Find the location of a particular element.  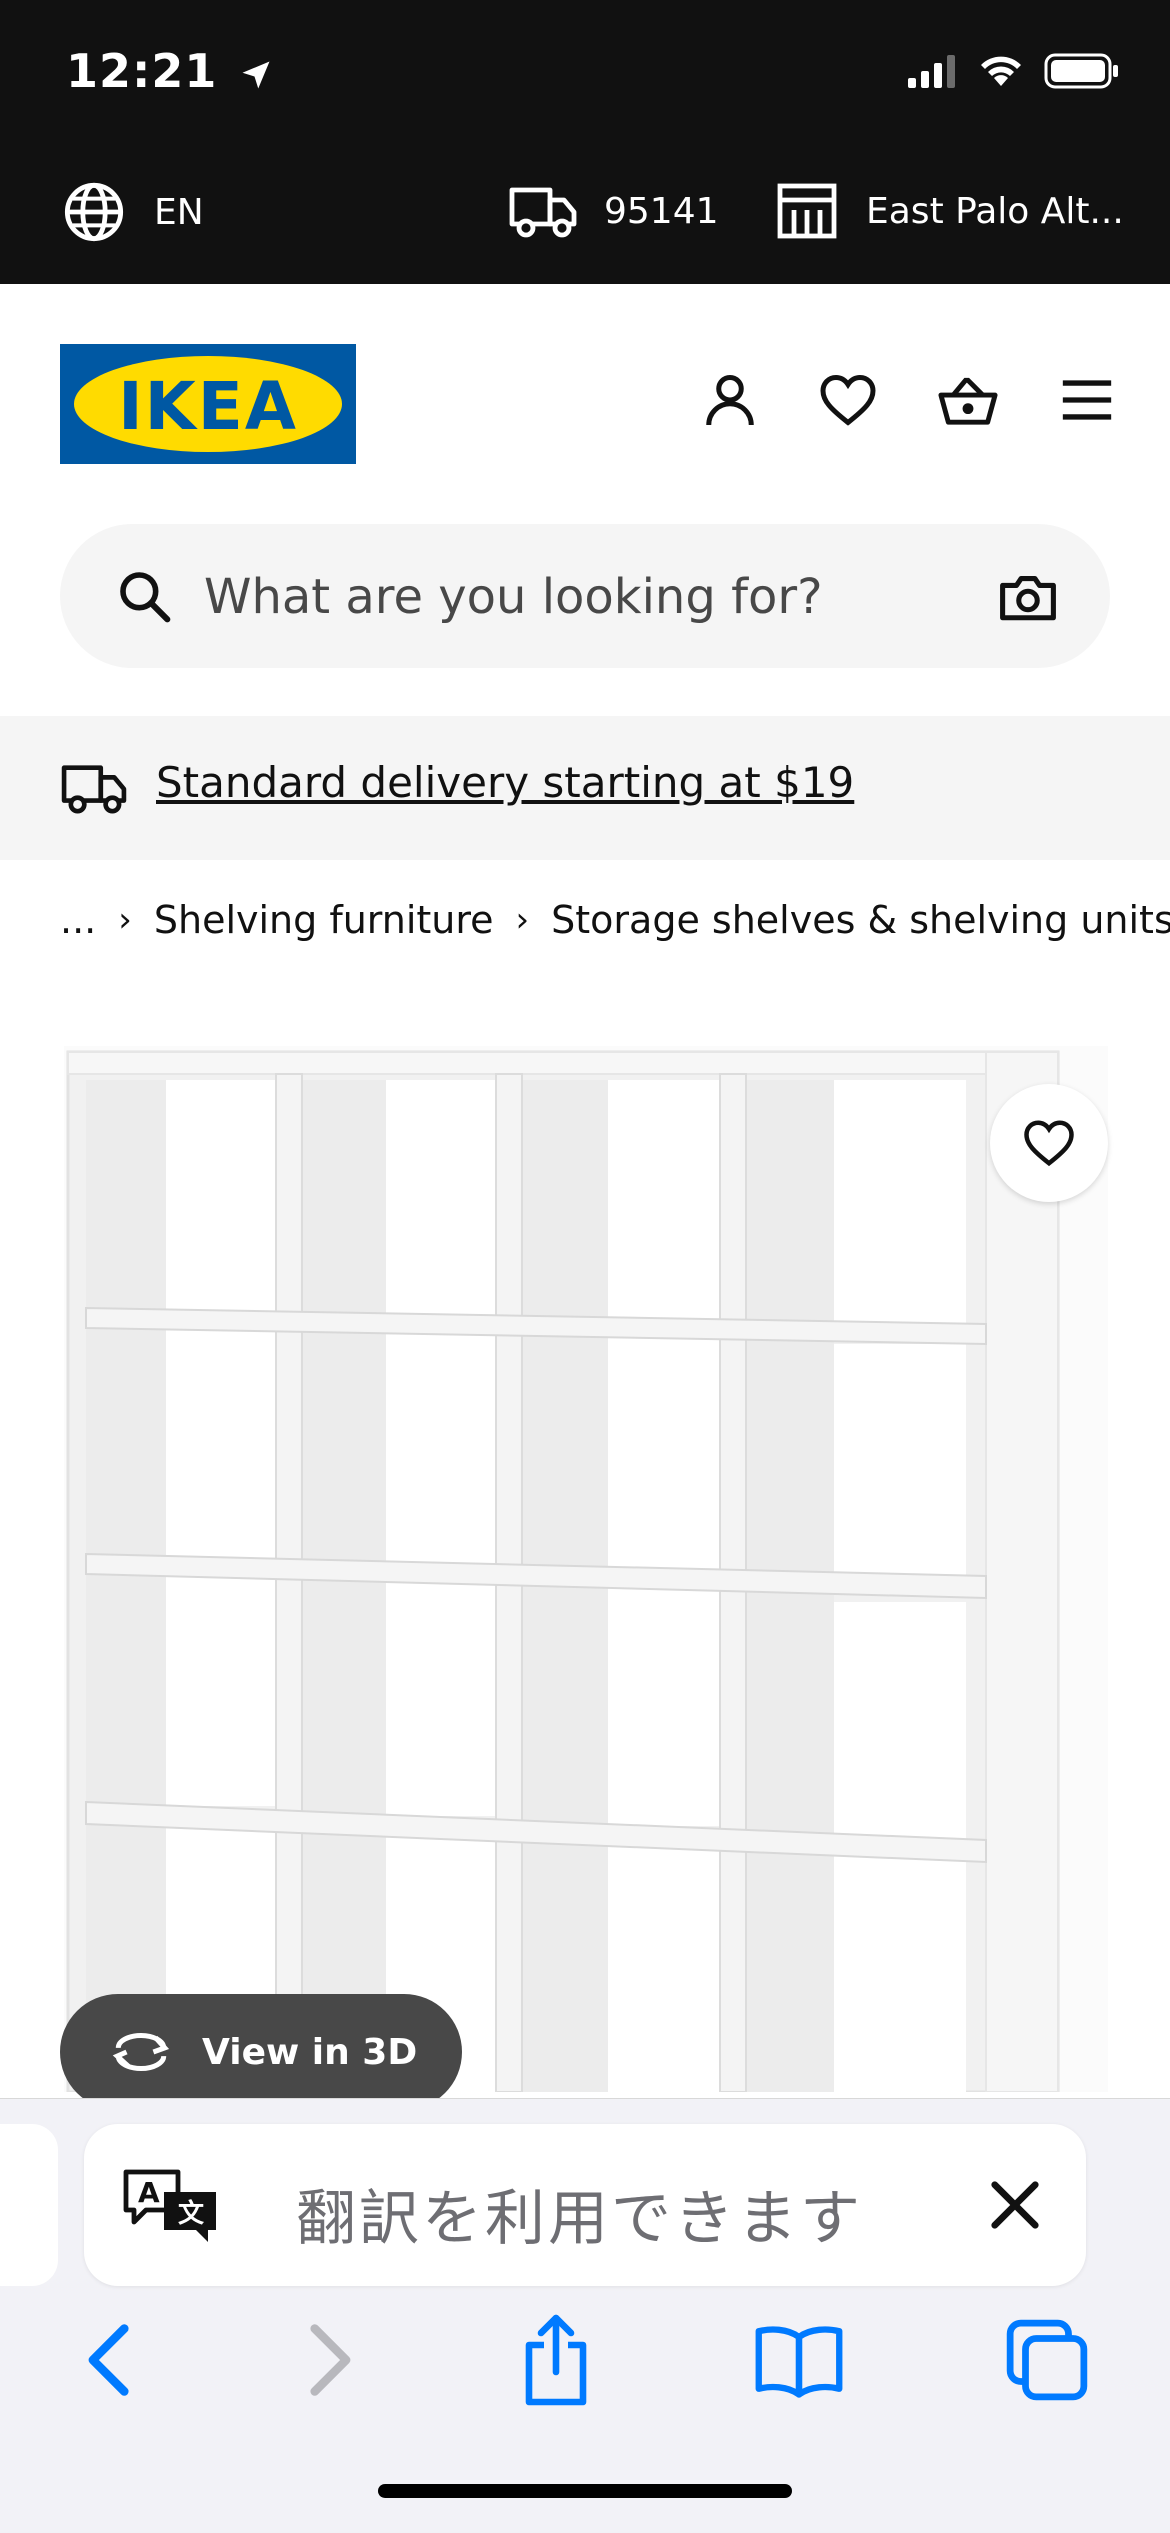

svg-text: 文 is located at coordinates (191, 2213).